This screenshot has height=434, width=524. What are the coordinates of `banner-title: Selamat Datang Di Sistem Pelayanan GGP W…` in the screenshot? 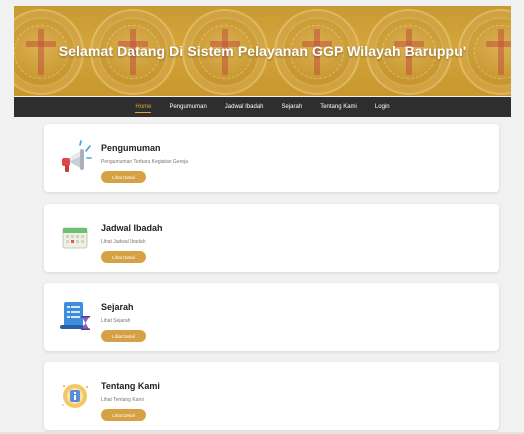 It's located at (262, 51).